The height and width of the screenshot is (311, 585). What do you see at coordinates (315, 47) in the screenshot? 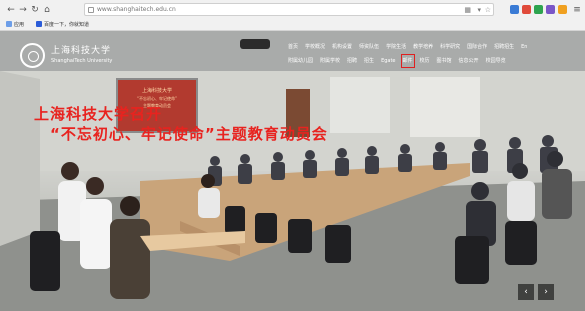
I see `nav-item-about: 学校概况` at bounding box center [315, 47].